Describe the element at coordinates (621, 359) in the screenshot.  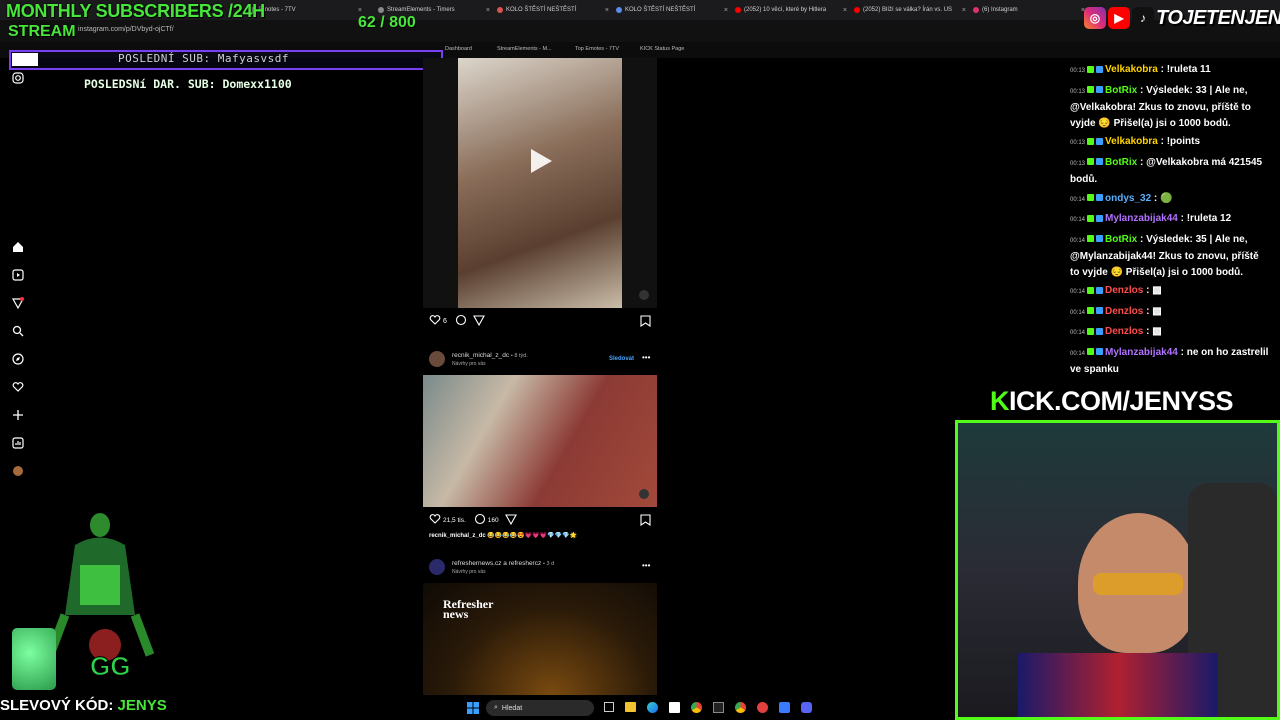
I see `follow-button: Sledovat` at that location.